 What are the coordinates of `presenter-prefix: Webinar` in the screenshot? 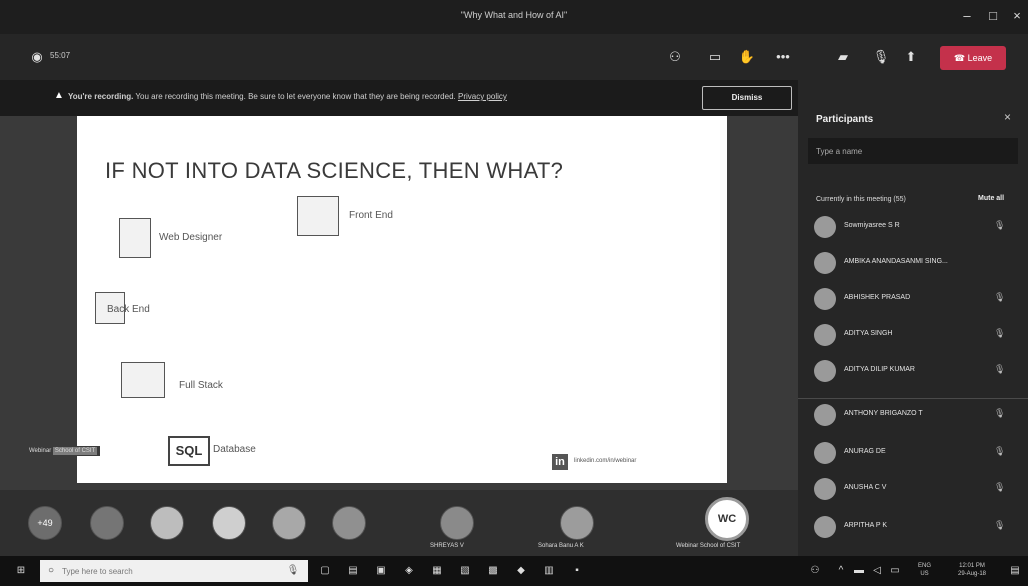 It's located at (41, 451).